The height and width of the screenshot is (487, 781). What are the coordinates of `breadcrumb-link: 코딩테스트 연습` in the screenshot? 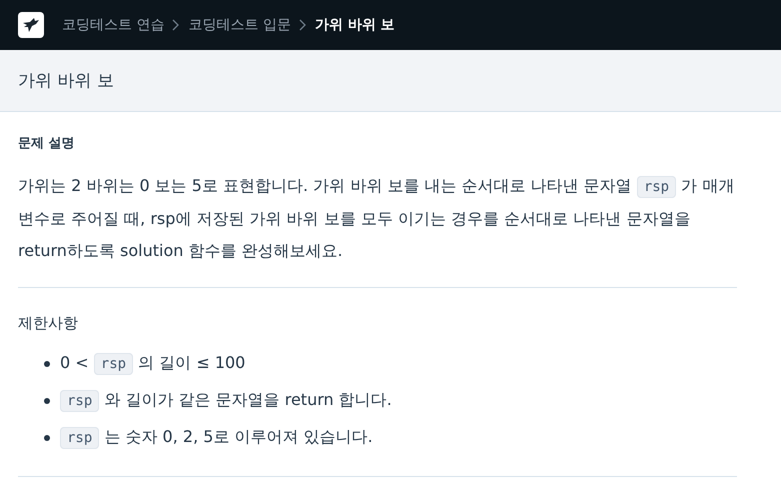 It's located at (113, 25).